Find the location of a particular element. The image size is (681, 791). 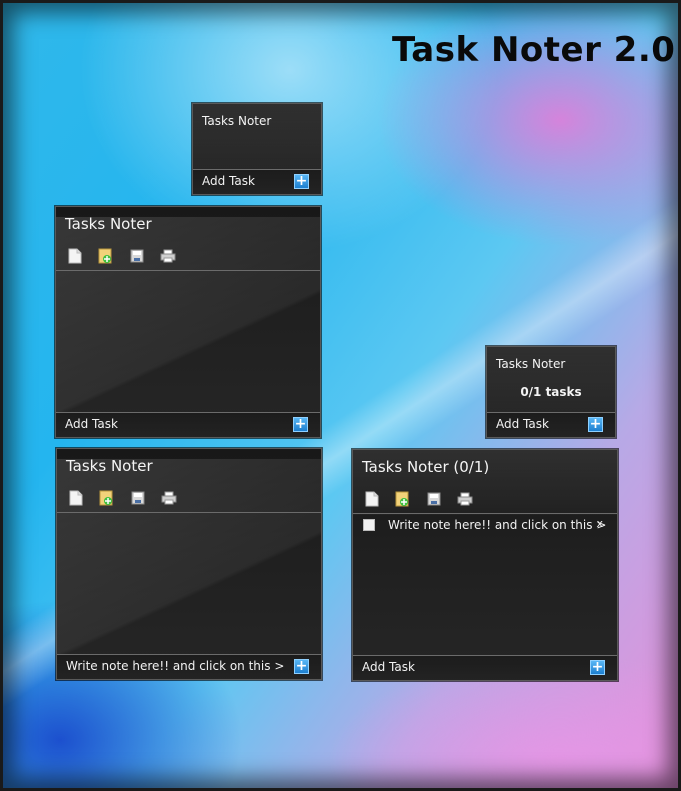

mini-widget: Tasks Noter Add Task + is located at coordinates (257, 149).